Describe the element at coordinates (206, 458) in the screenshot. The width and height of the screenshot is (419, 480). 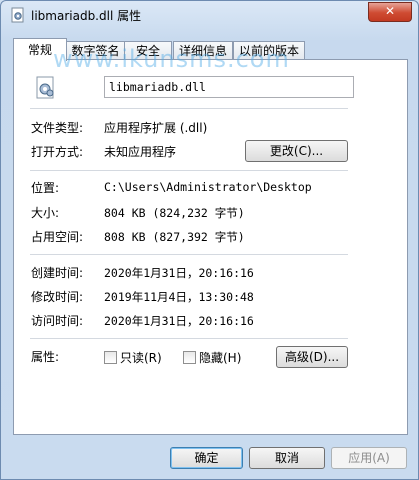
I see `ok-button: 确定` at that location.